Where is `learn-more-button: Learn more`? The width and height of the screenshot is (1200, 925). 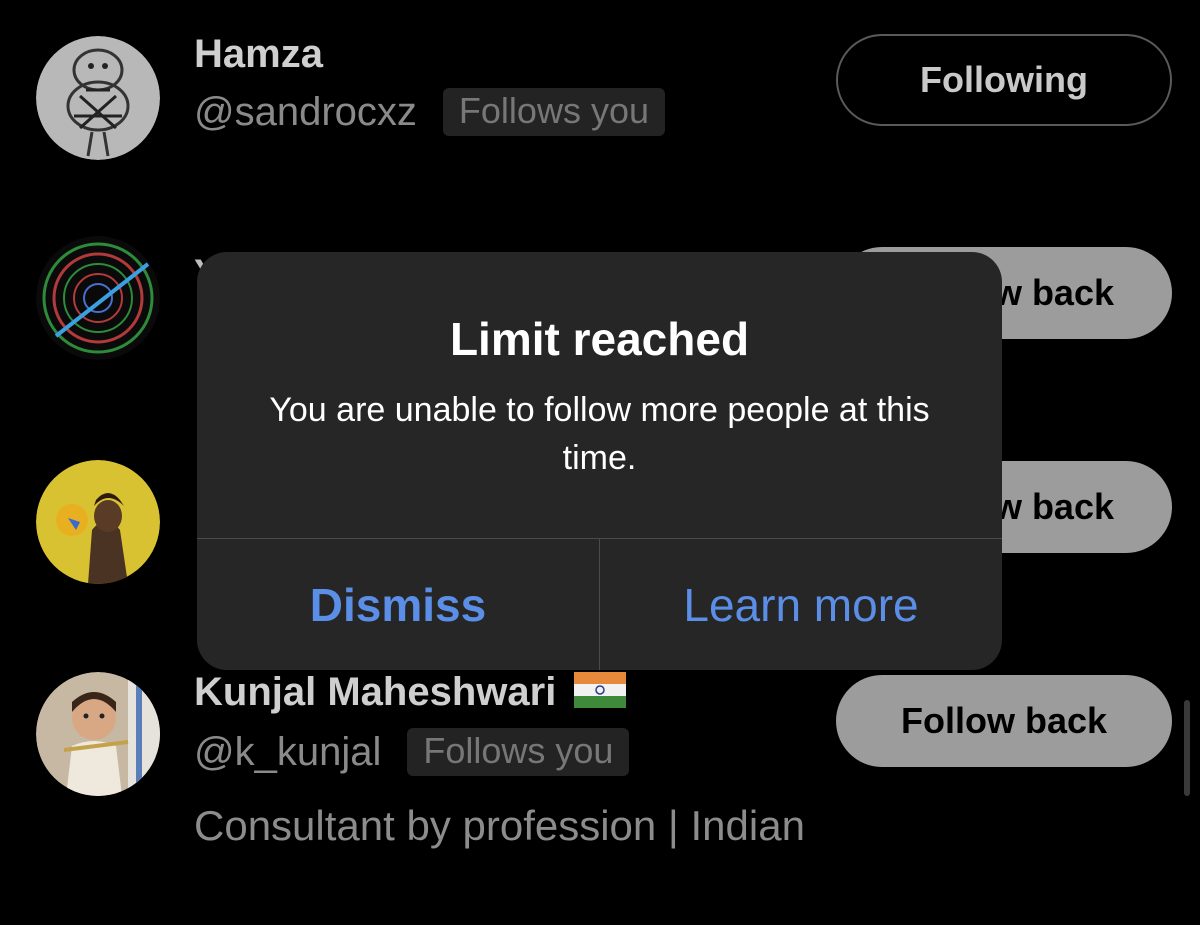 learn-more-button: Learn more is located at coordinates (801, 604).